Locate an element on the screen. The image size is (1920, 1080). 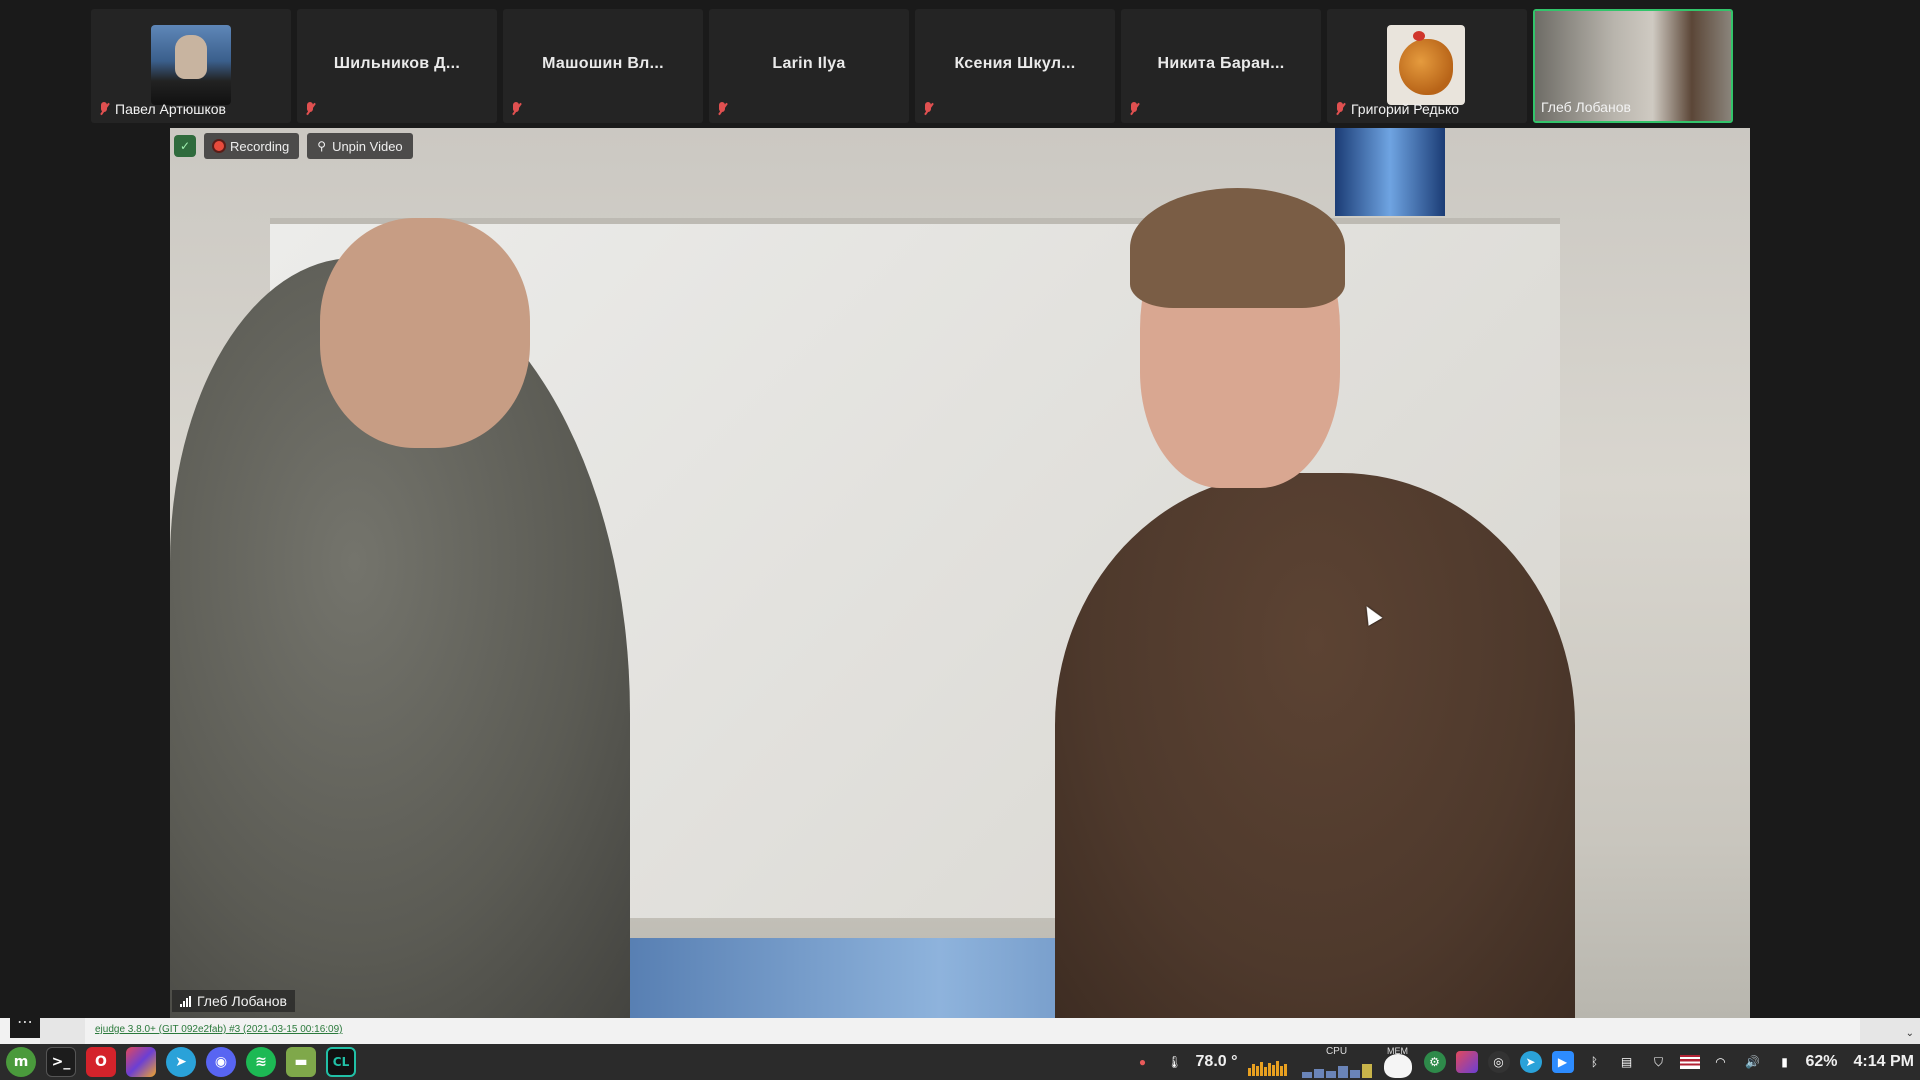
recording-label: Recording is located at coordinates (260, 146).